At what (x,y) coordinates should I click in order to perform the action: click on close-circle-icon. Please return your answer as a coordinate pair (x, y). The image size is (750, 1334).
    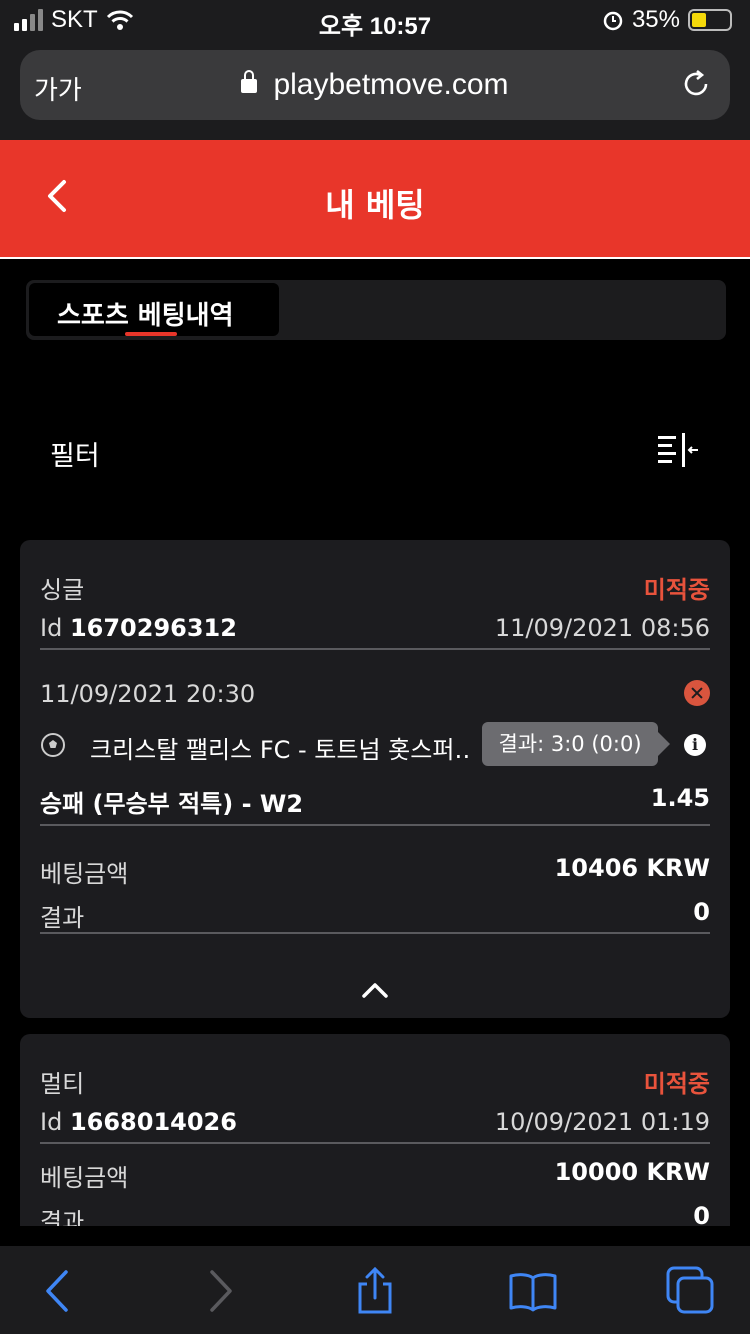
    Looking at the image, I should click on (697, 693).